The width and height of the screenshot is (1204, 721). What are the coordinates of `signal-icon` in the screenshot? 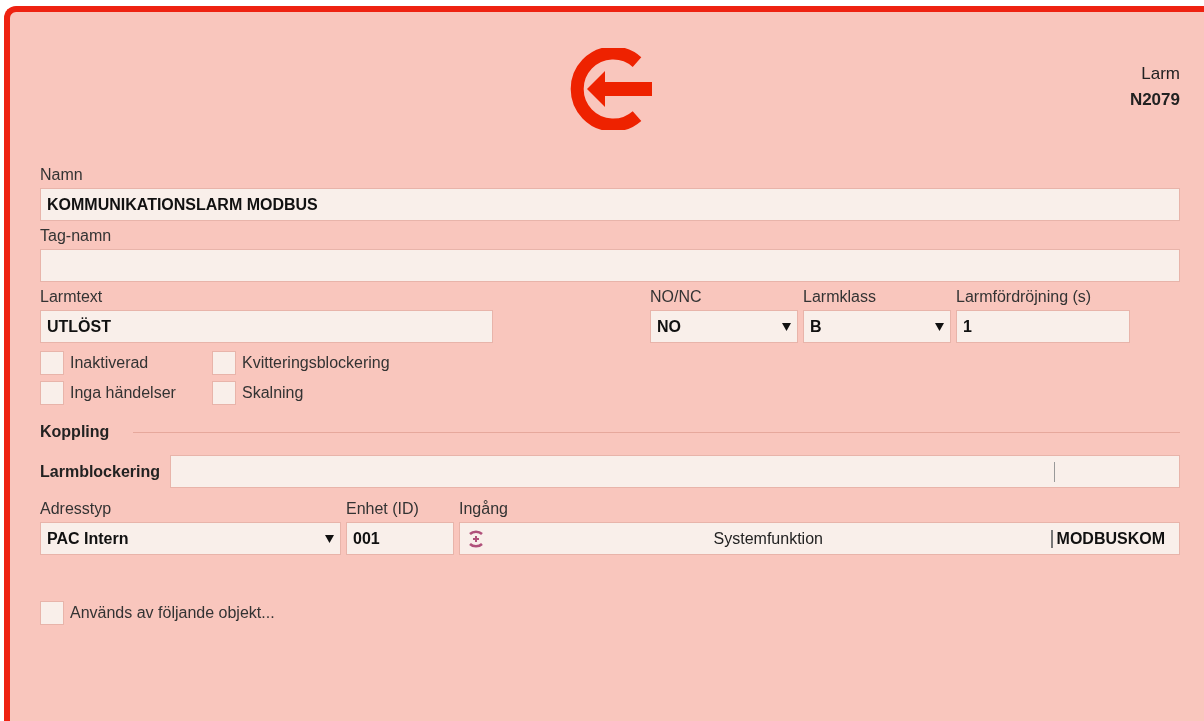 It's located at (476, 538).